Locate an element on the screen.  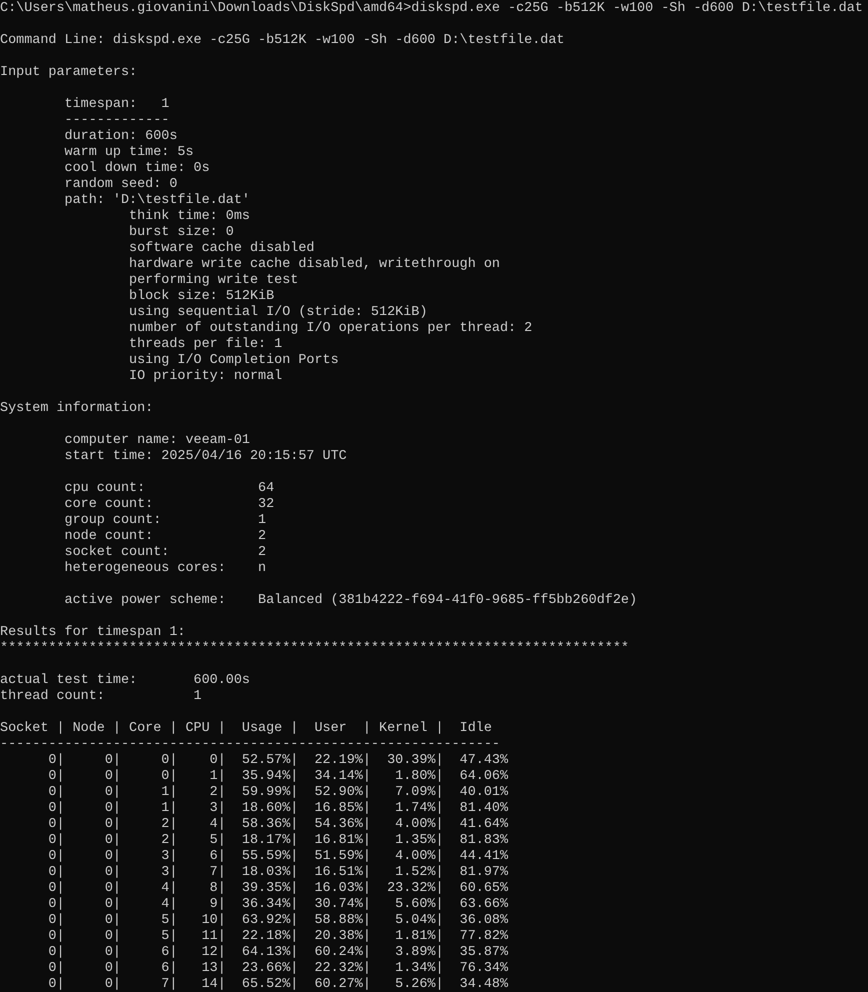
terminal-line: Command Line: diskspd.exe -c25G -b512K -w100 -Sh -d600 D:\testfile.dat is located at coordinates (282, 41).